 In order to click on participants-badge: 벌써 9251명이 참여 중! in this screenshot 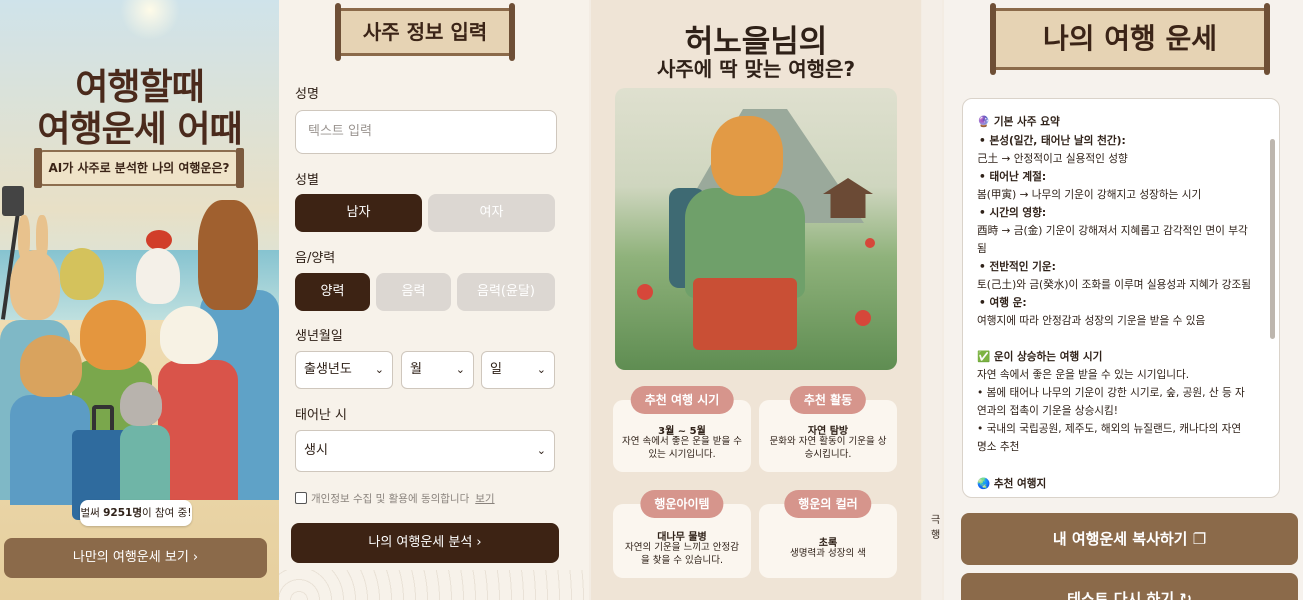, I will do `click(136, 513)`.